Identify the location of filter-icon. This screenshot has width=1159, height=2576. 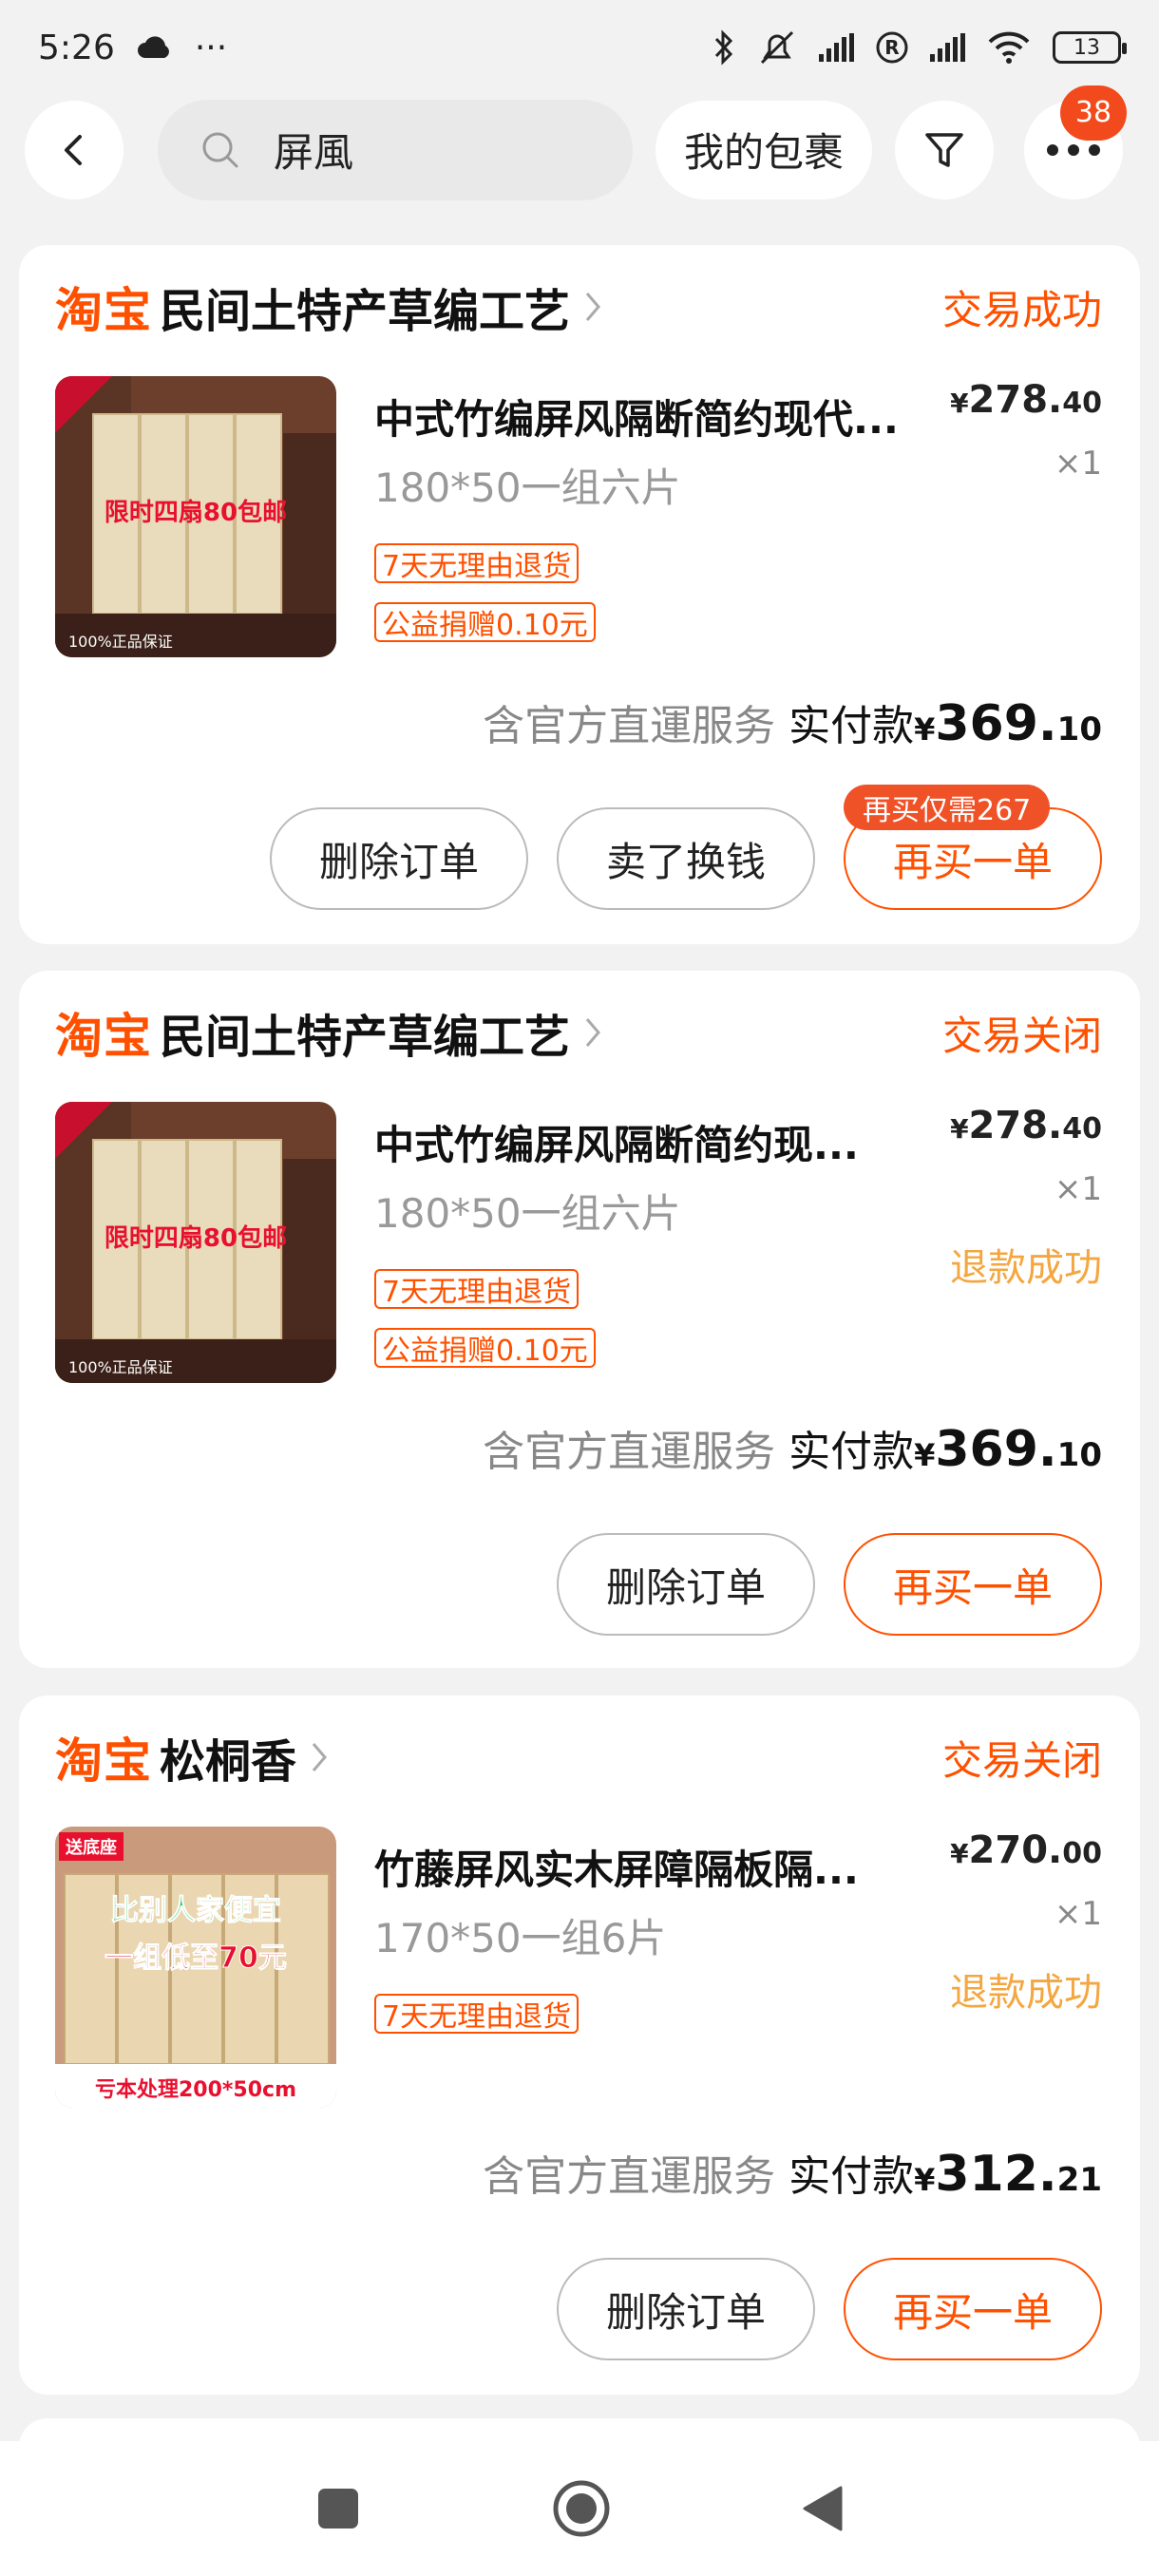
(944, 149).